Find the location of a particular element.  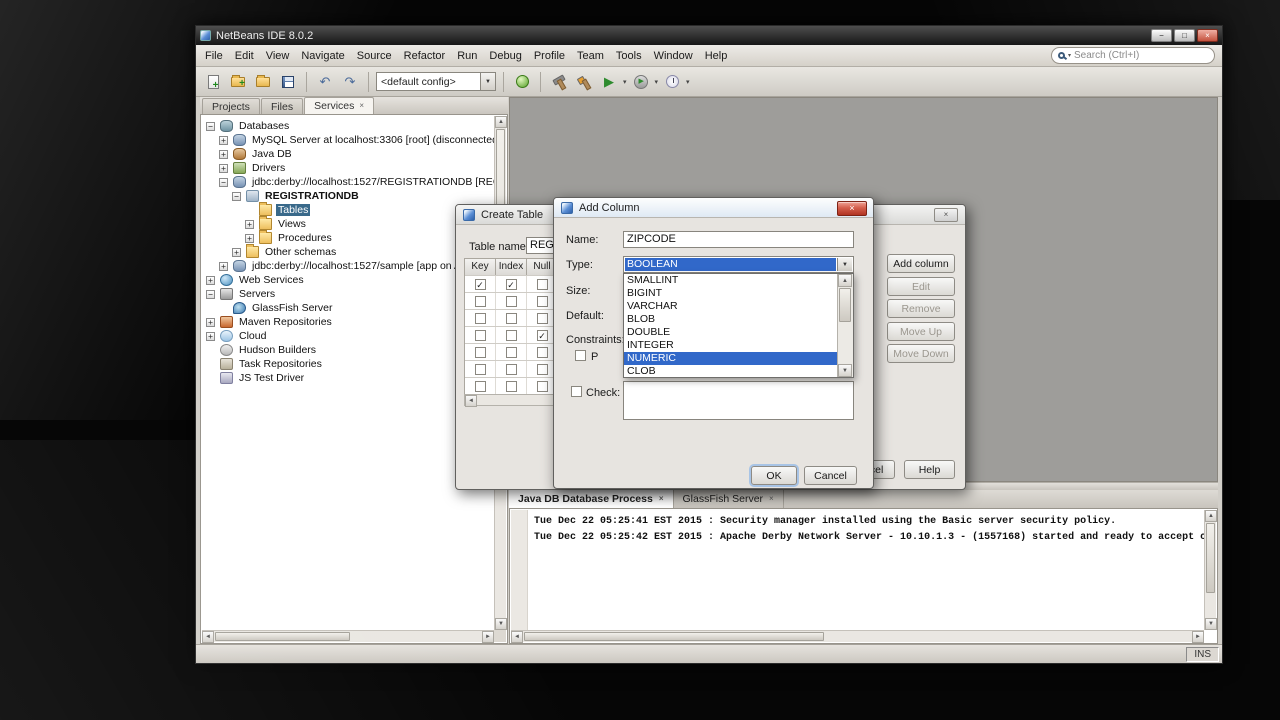

clean-build-button is located at coordinates (584, 82).